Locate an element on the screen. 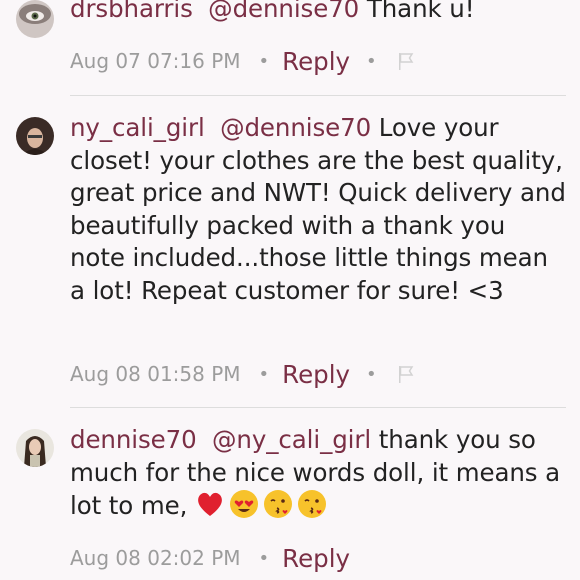  timestamp: Aug 07 07:16 PM is located at coordinates (155, 61).